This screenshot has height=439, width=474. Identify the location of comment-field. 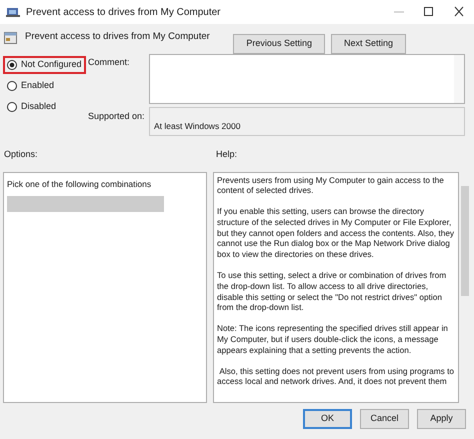
(307, 79).